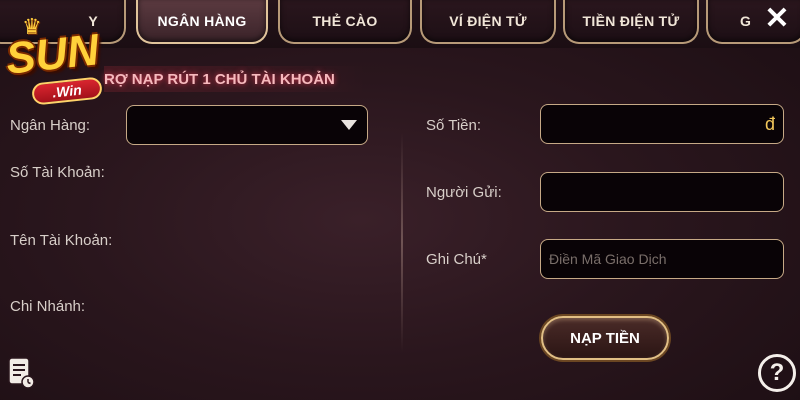  I want to click on deposit-button-label: NẠP TIỀN, so click(605, 338).